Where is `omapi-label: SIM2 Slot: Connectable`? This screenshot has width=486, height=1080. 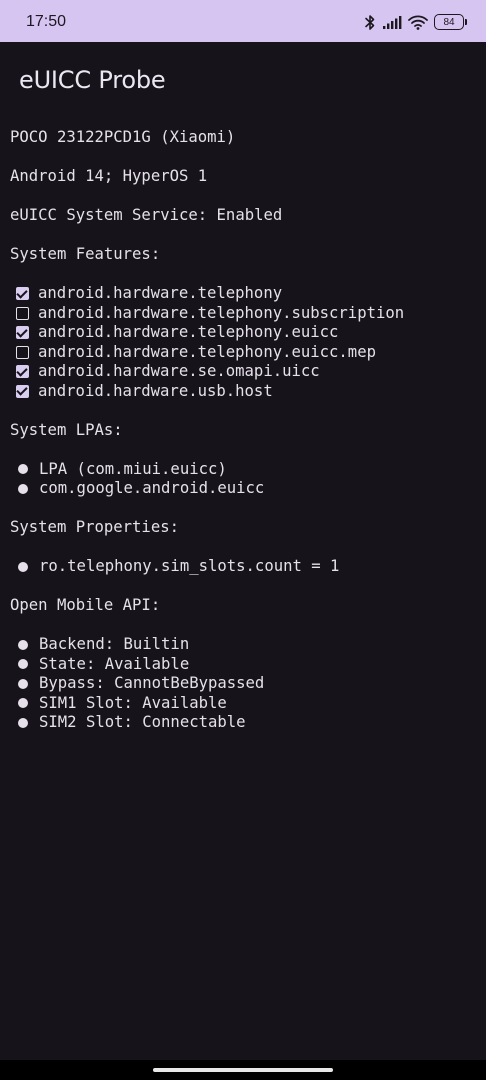
omapi-label: SIM2 Slot: Connectable is located at coordinates (142, 722).